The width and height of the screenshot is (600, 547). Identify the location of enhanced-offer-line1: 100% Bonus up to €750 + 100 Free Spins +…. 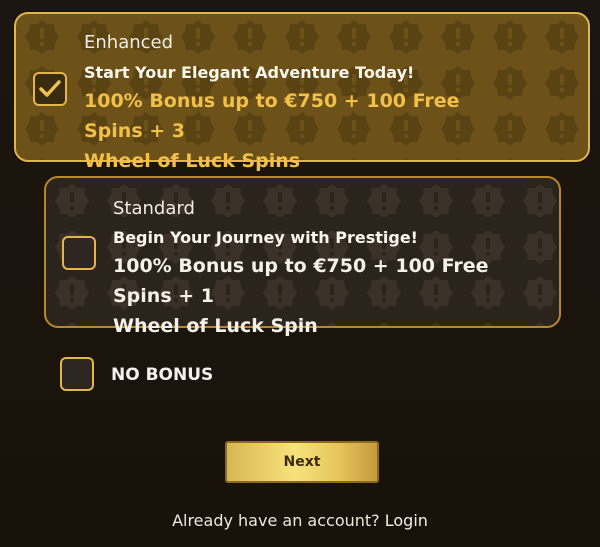
(272, 116).